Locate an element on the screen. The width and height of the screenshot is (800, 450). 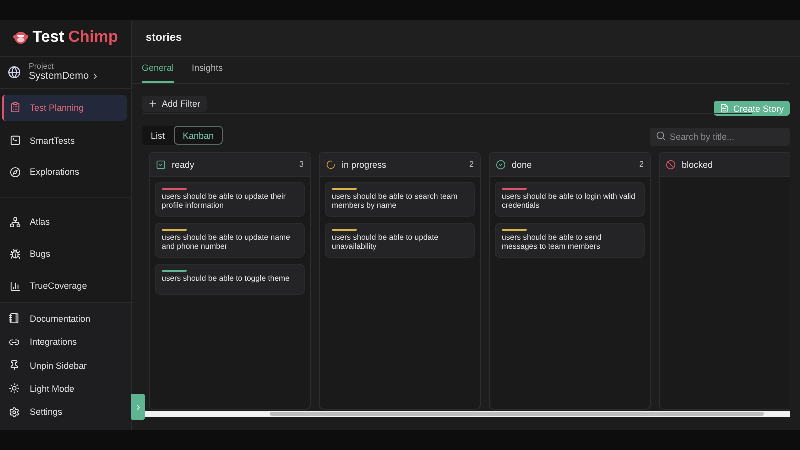
globe-icon is located at coordinates (14, 72).